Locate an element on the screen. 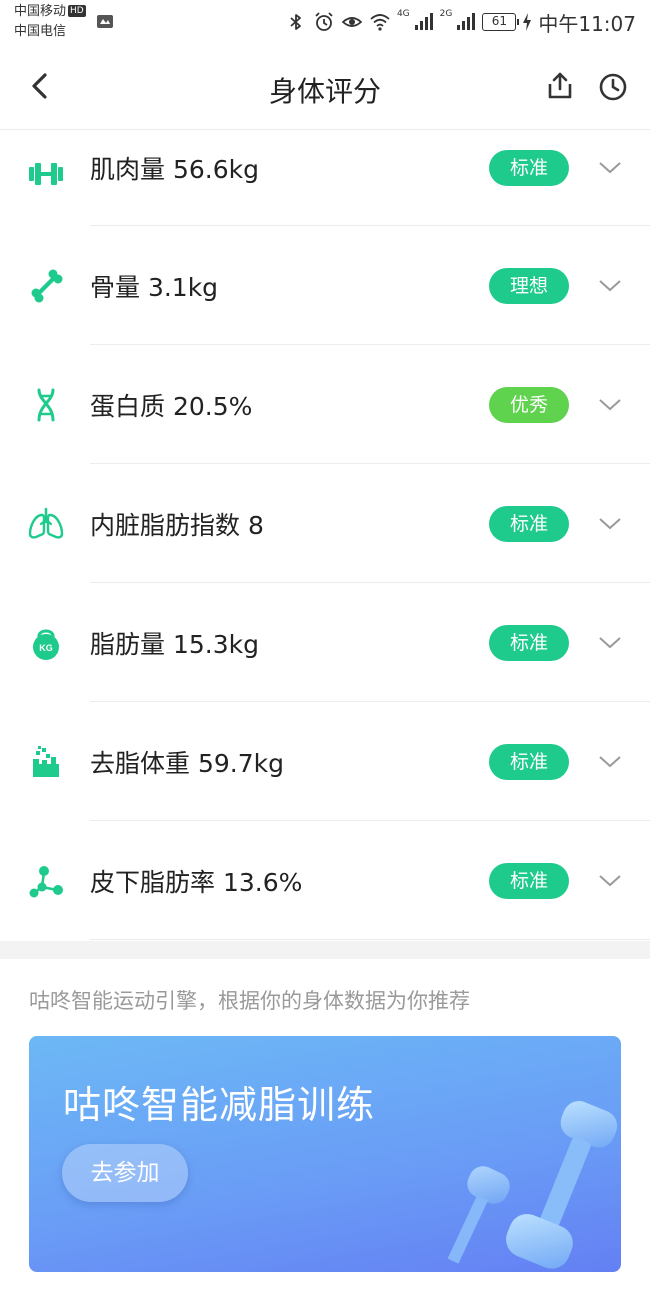 This screenshot has height=1300, width=650. metric-label: 肌肉量 56.6kg is located at coordinates (174, 169).